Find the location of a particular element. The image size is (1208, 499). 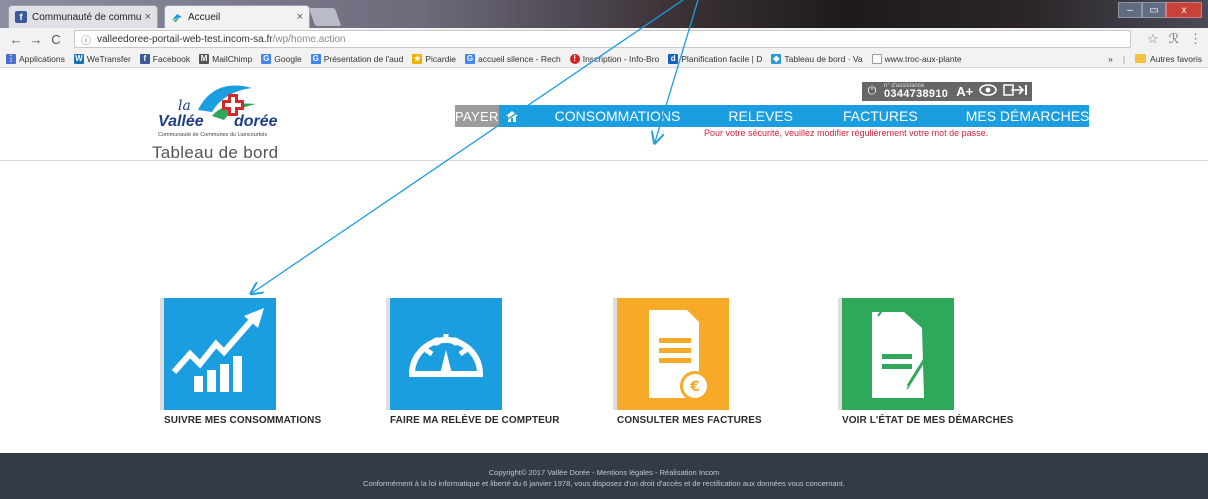

bookmark-label: Google is located at coordinates (288, 58).